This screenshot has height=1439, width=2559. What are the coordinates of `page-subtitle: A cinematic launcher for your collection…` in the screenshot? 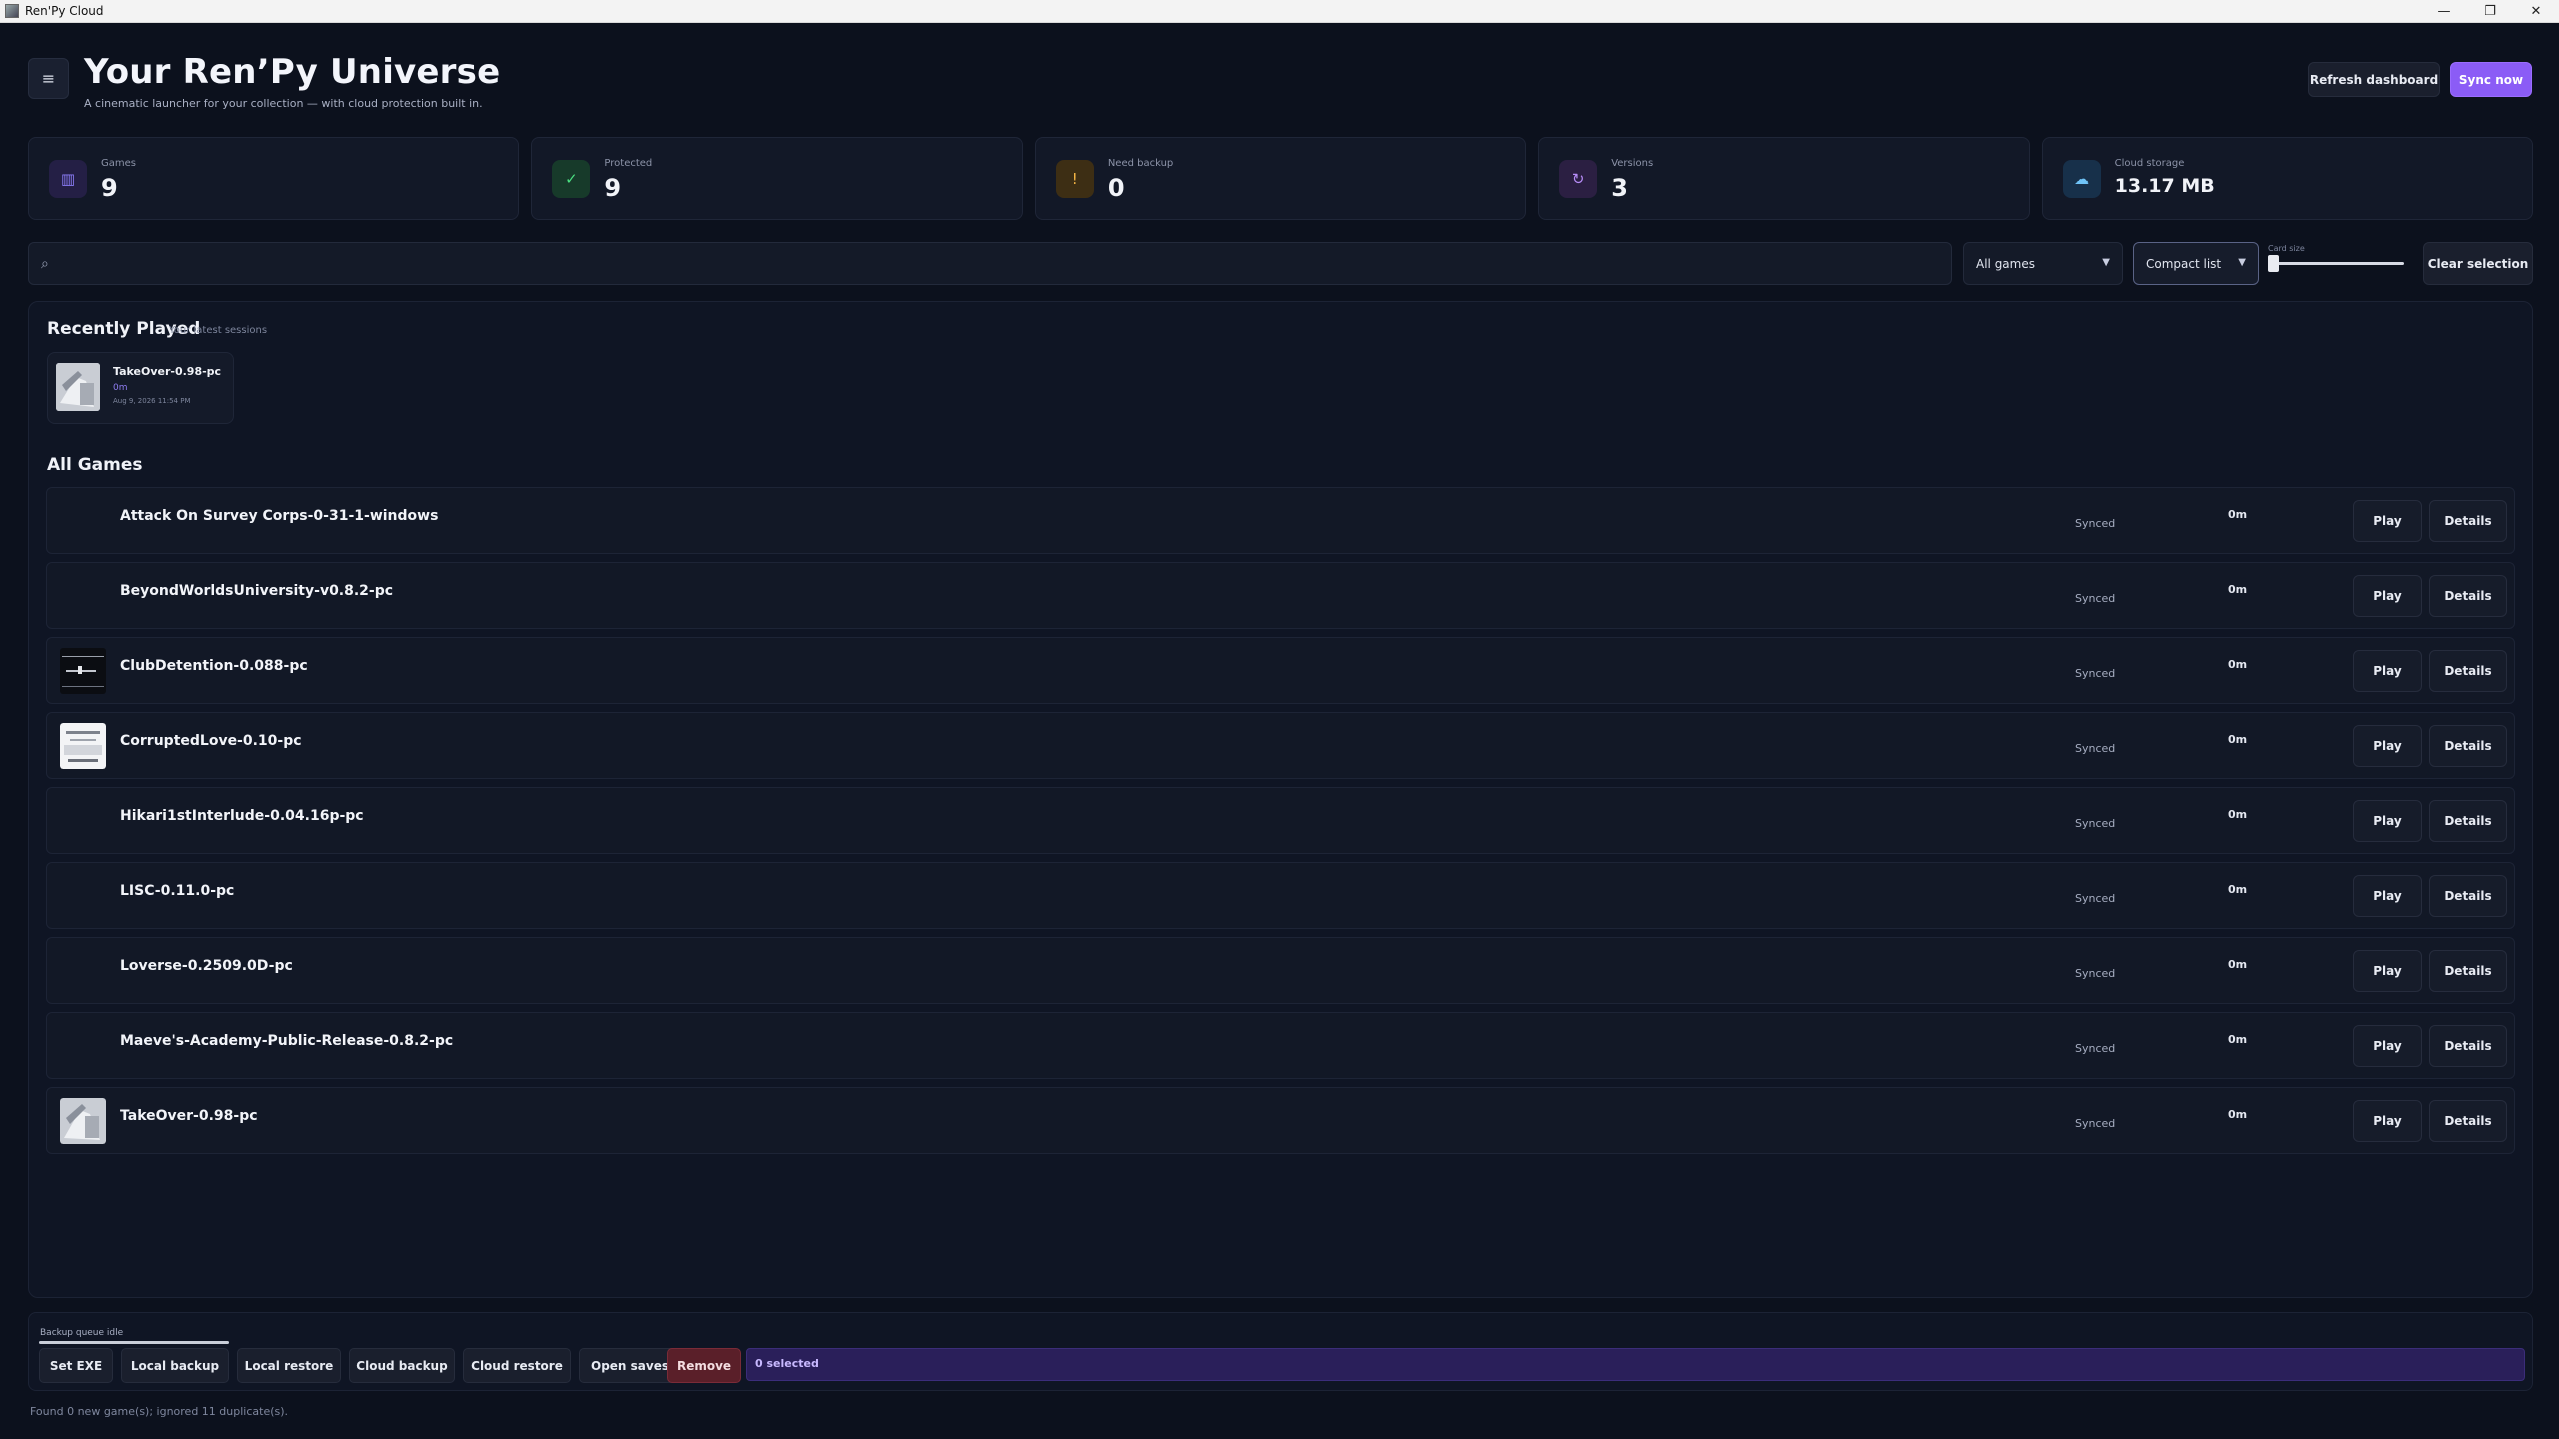 It's located at (283, 103).